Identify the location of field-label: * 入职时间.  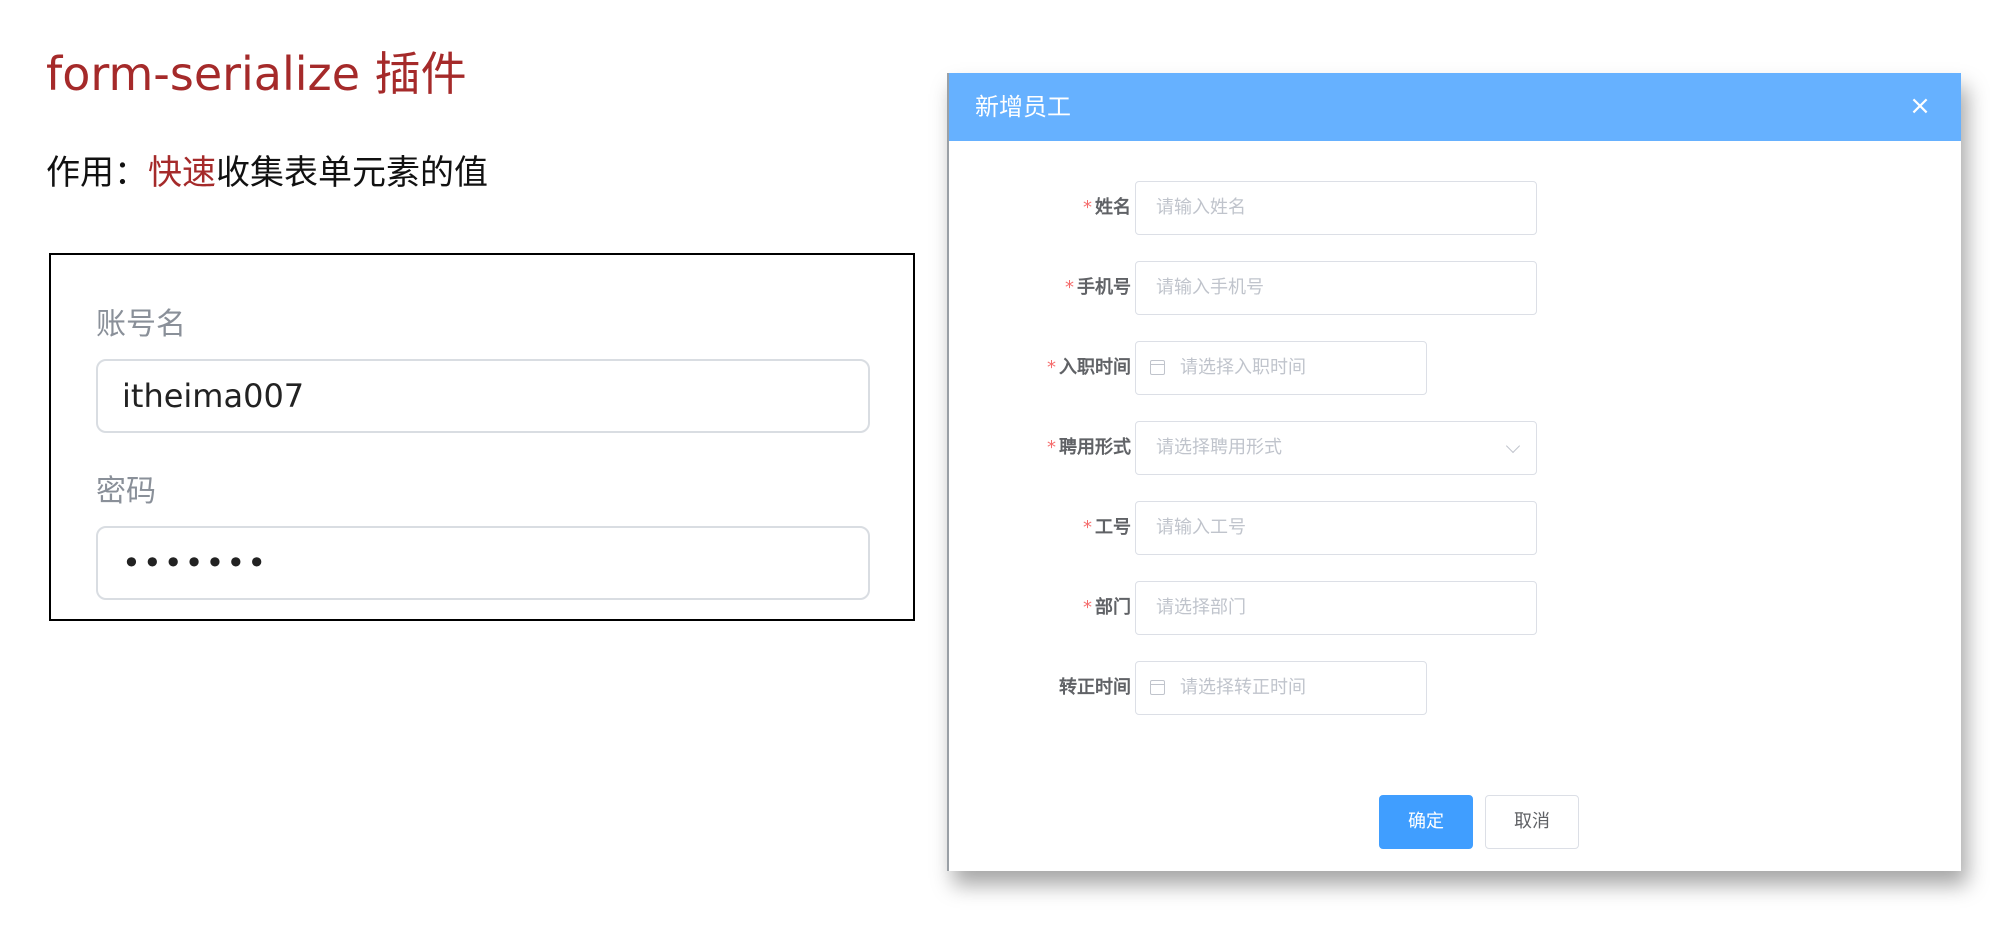
(1089, 368).